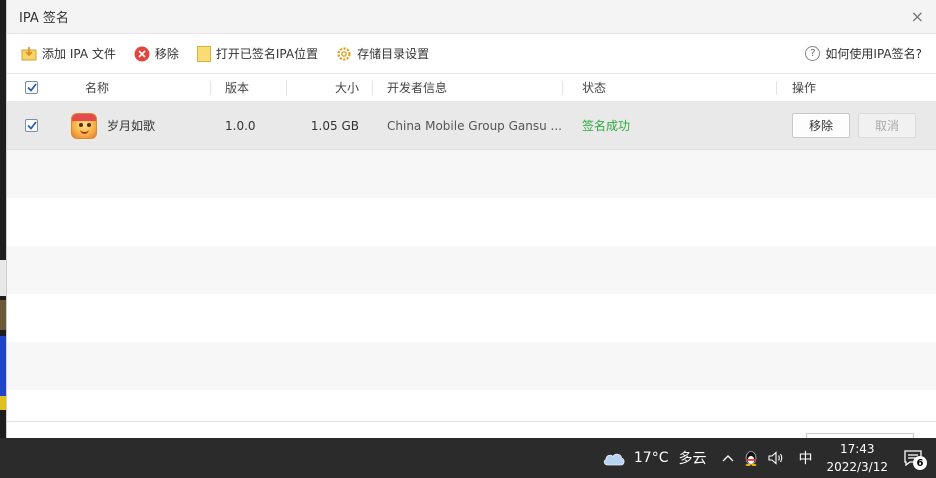 Image resolution: width=936 pixels, height=478 pixels. I want to click on header-developer: 开发者信息, so click(468, 87).